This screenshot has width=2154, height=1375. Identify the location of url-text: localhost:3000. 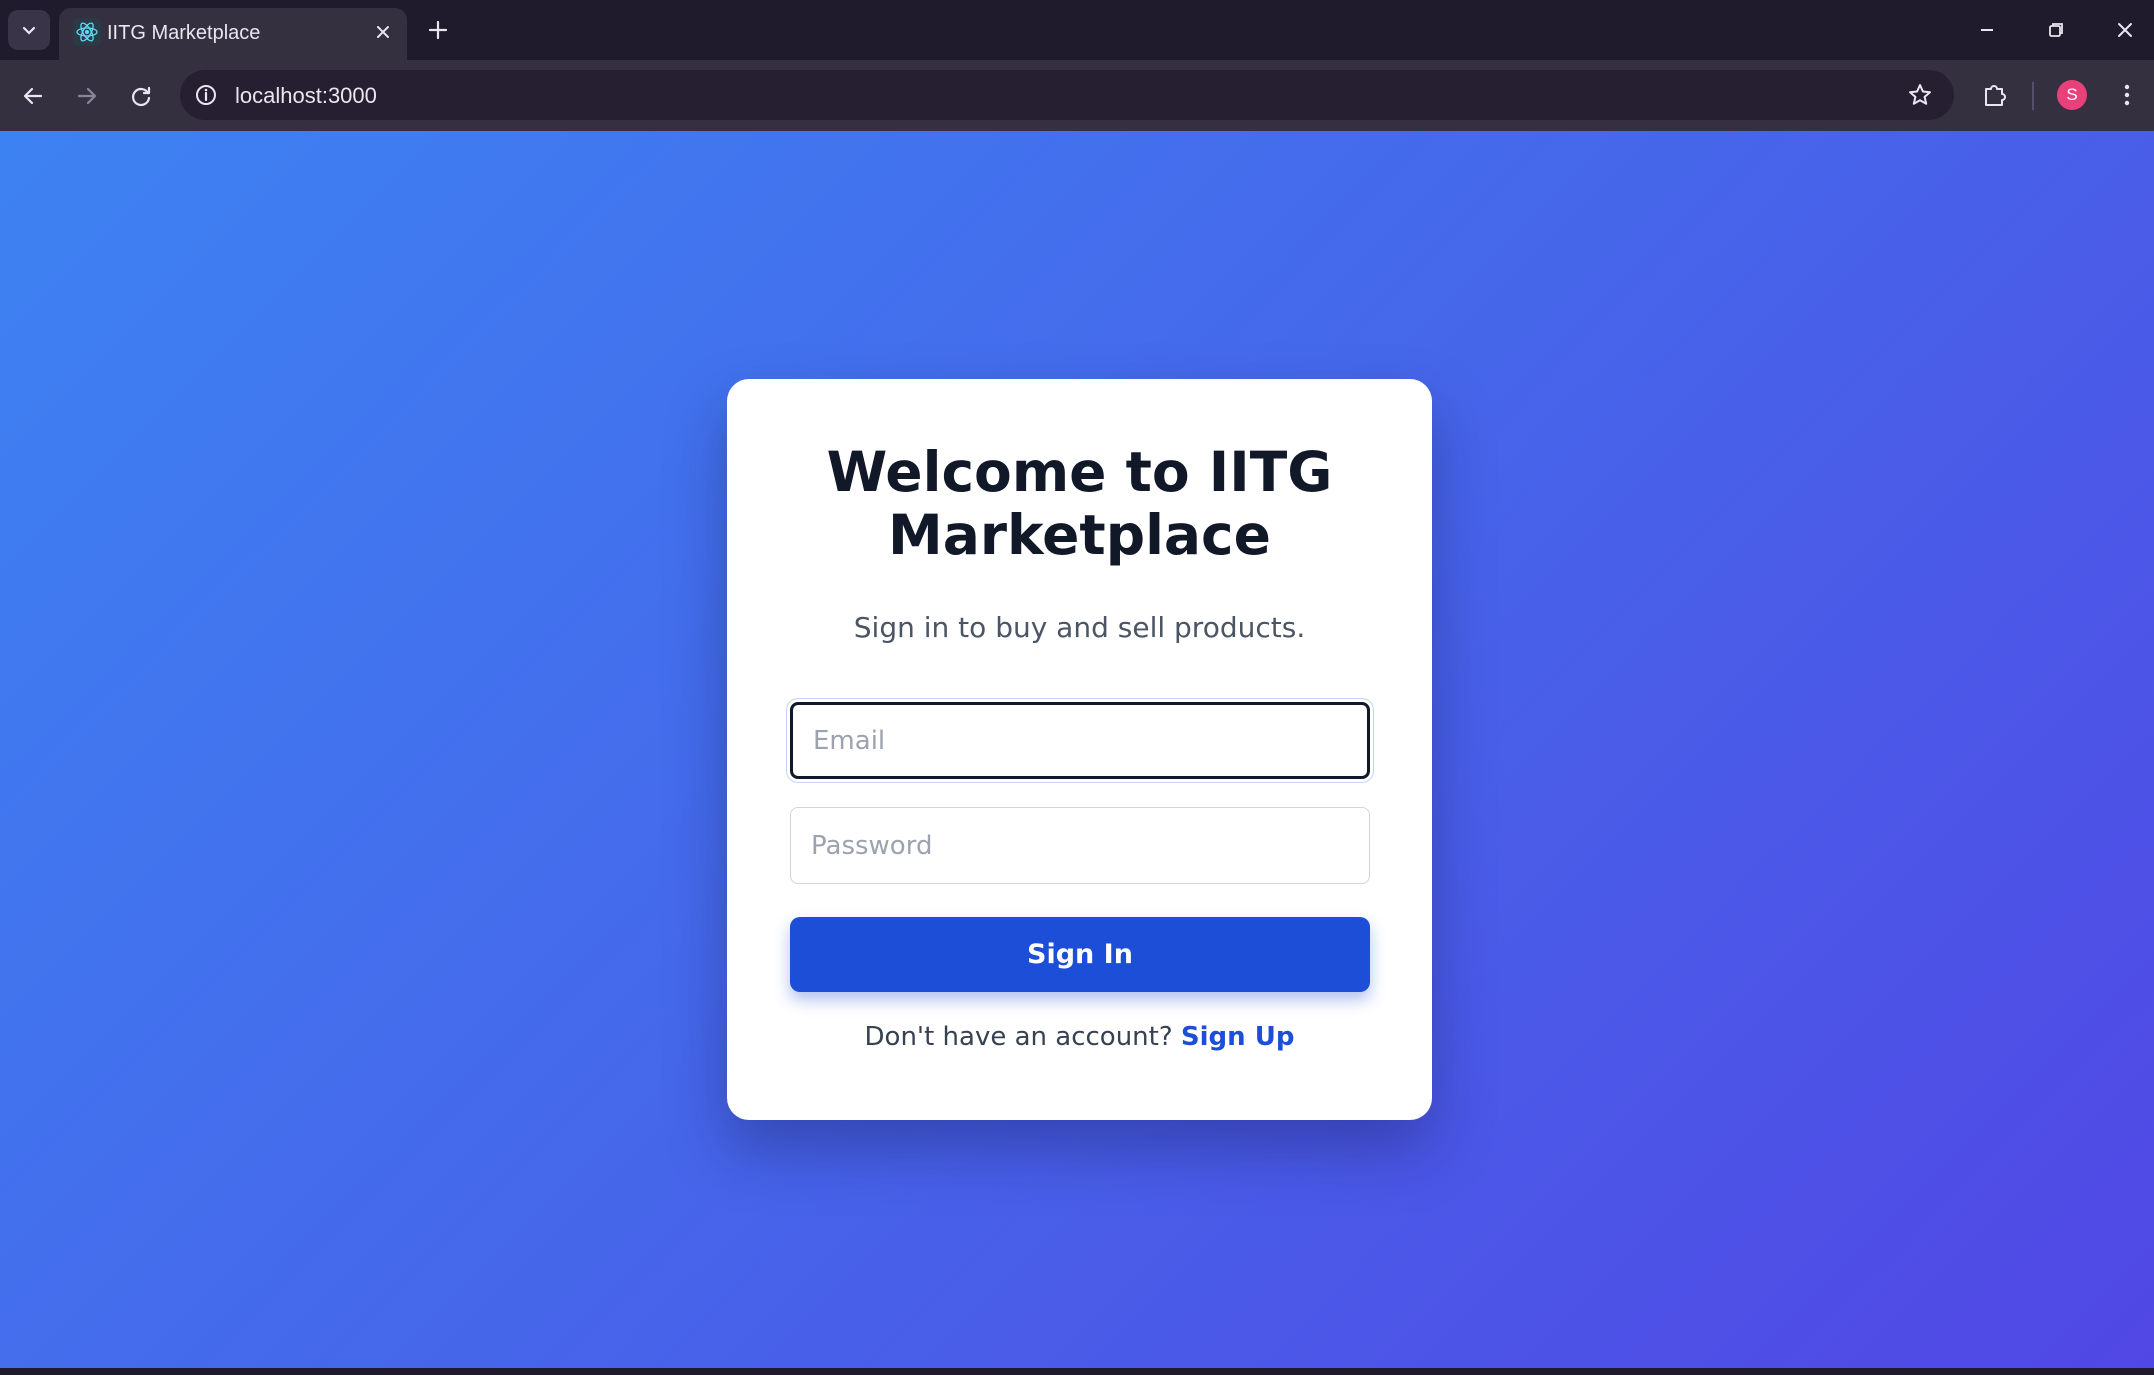
(306, 96).